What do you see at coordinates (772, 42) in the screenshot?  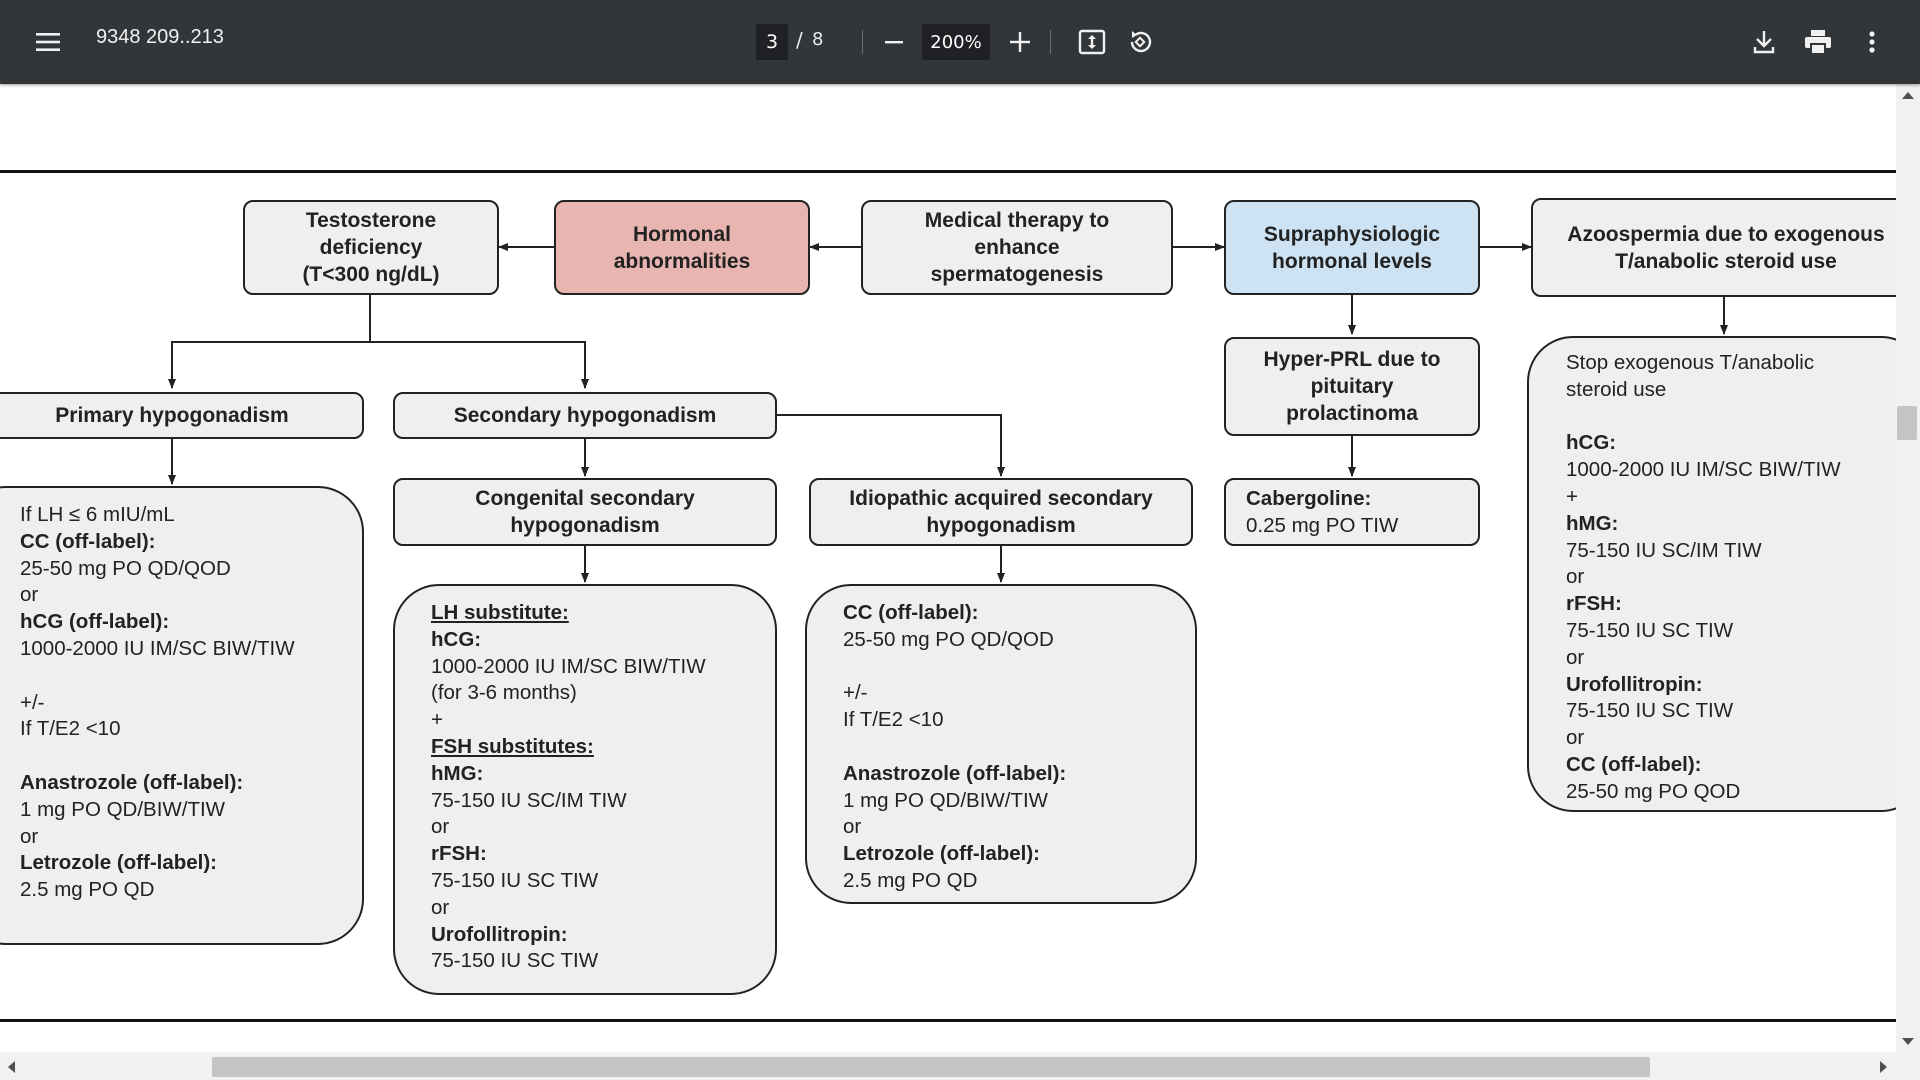 I see `page-number-input: 3` at bounding box center [772, 42].